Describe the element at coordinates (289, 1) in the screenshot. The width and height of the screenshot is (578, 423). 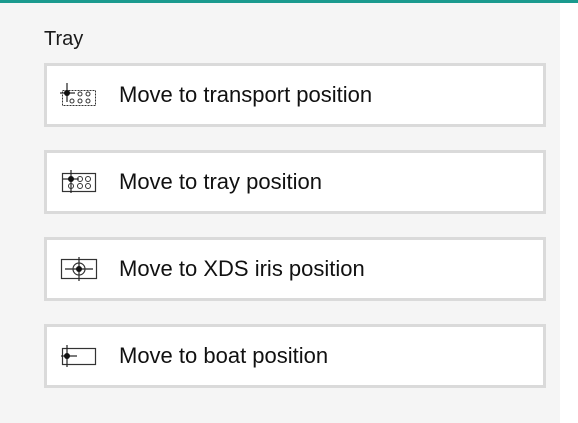
I see `panel-top-accent-border` at that location.